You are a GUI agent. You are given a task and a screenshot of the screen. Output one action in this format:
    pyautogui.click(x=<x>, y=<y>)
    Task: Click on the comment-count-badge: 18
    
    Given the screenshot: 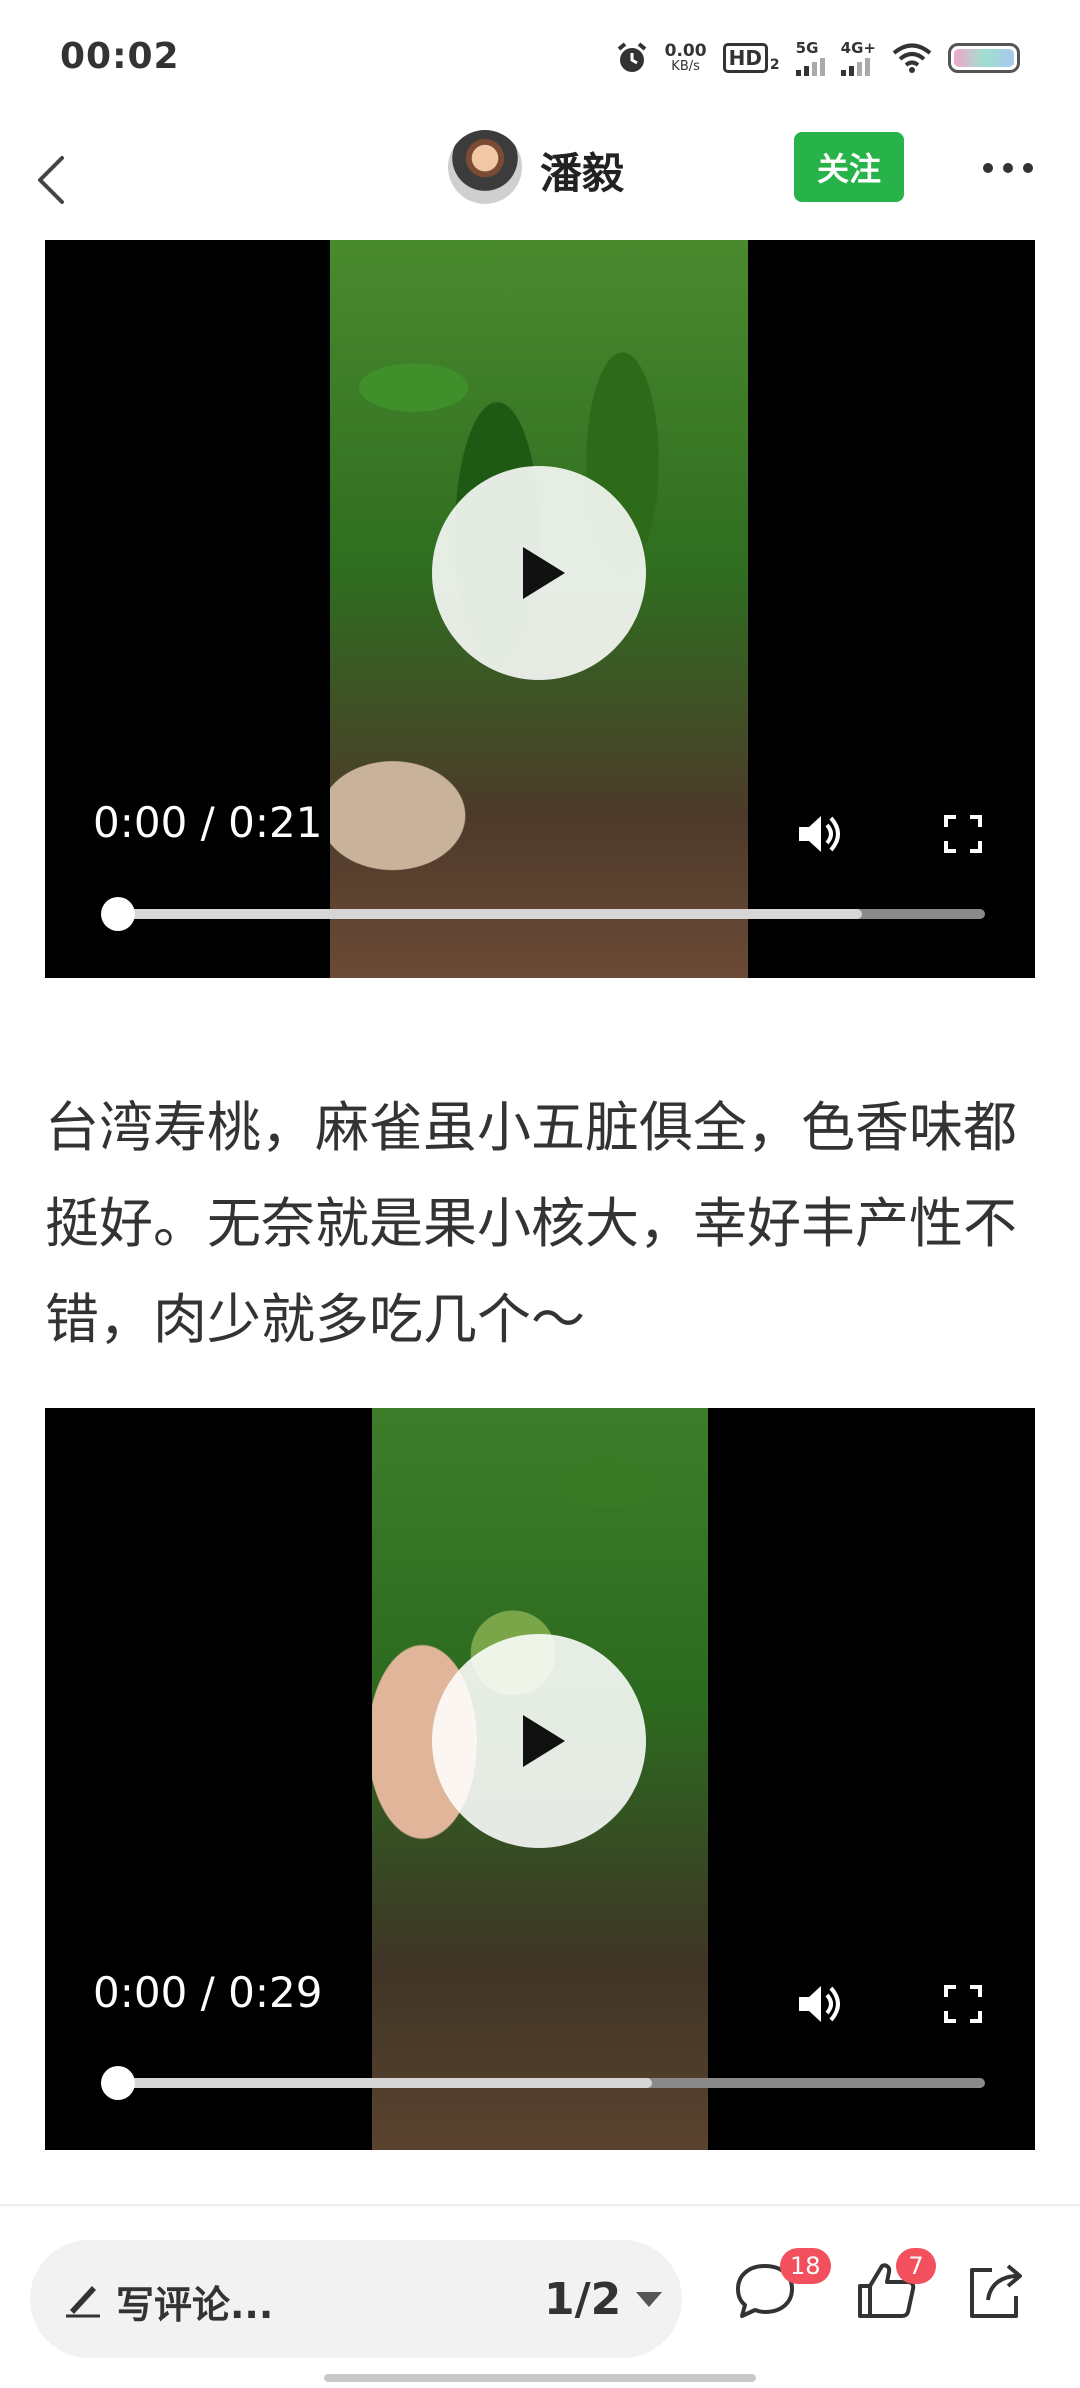 What is the action you would take?
    pyautogui.click(x=805, y=2266)
    